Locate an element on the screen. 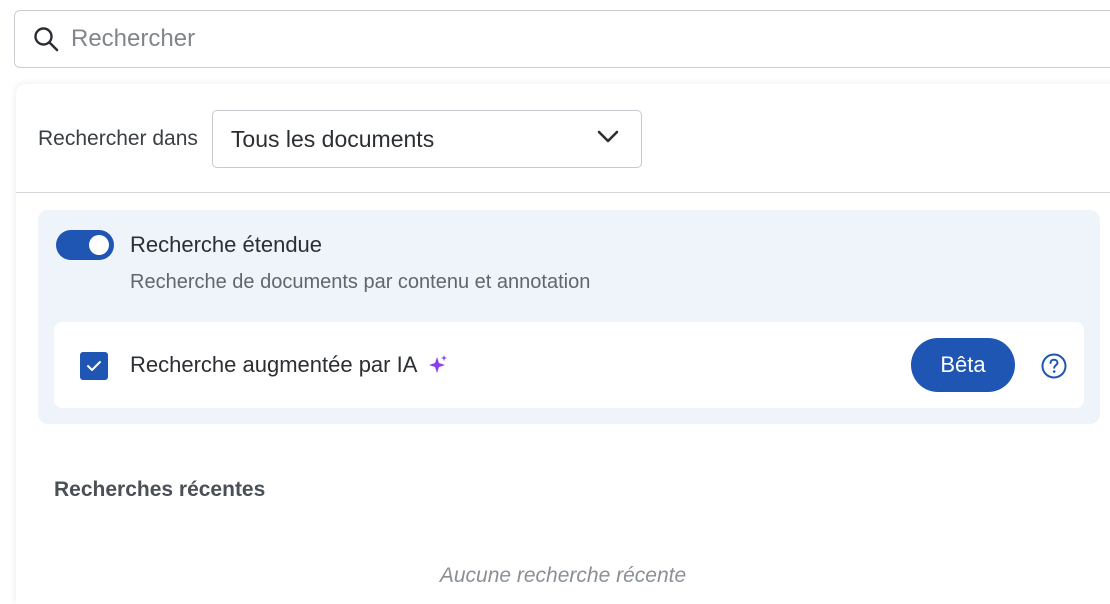 The image size is (1110, 604). toggle-knob is located at coordinates (99, 245).